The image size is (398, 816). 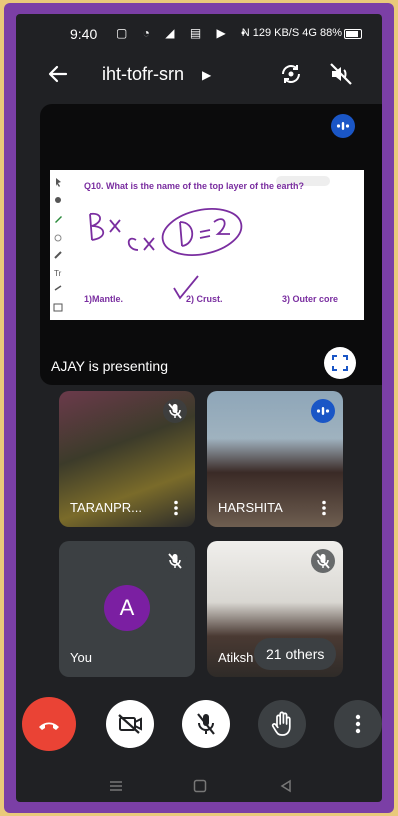 I want to click on camera-off-icon, so click(x=130, y=724).